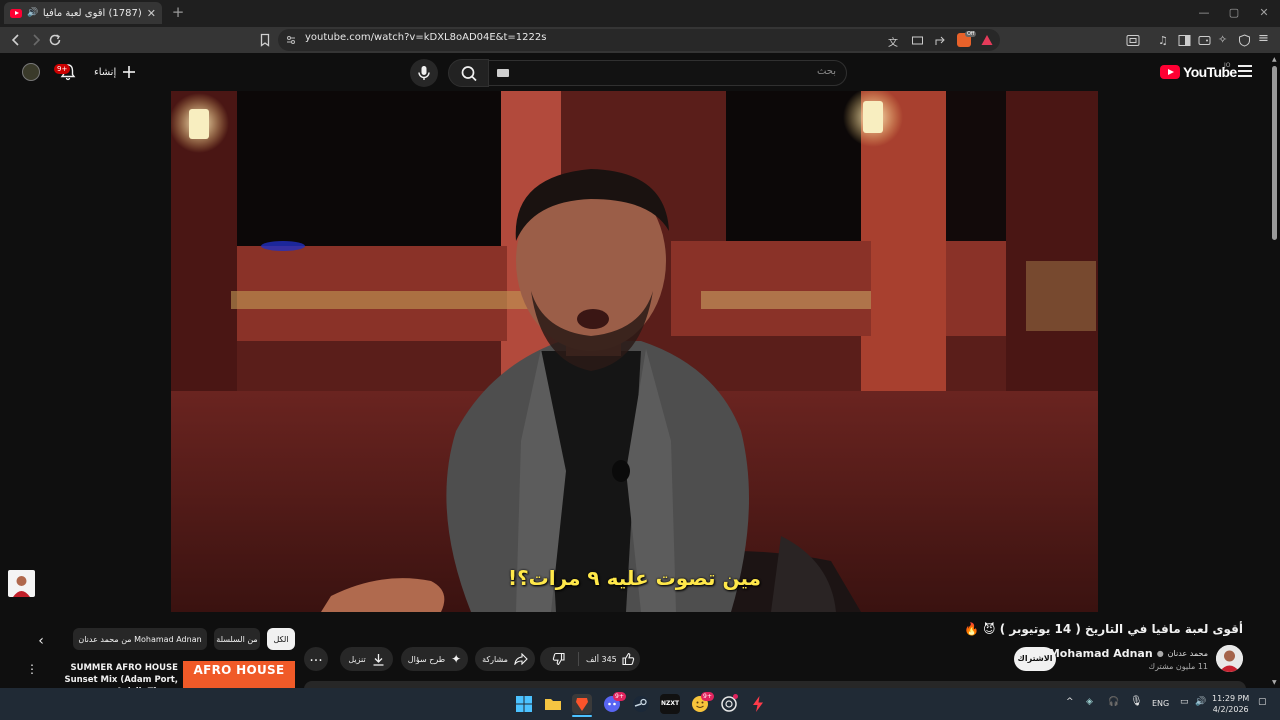 This screenshot has height=720, width=1280. I want to click on shields-badge: Off, so click(971, 34).